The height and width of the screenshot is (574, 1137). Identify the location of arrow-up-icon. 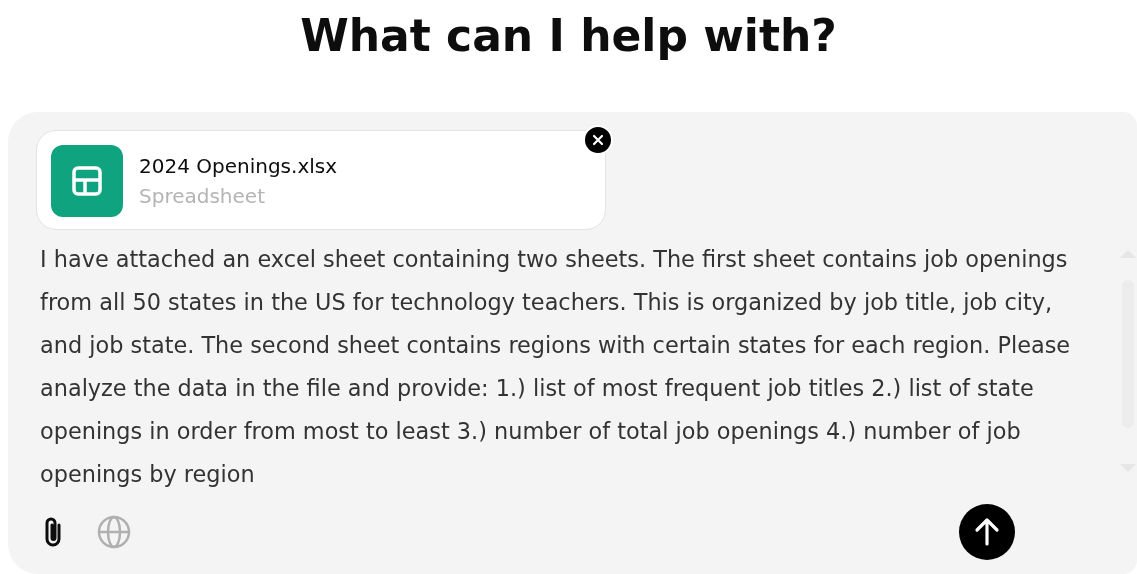
(987, 532).